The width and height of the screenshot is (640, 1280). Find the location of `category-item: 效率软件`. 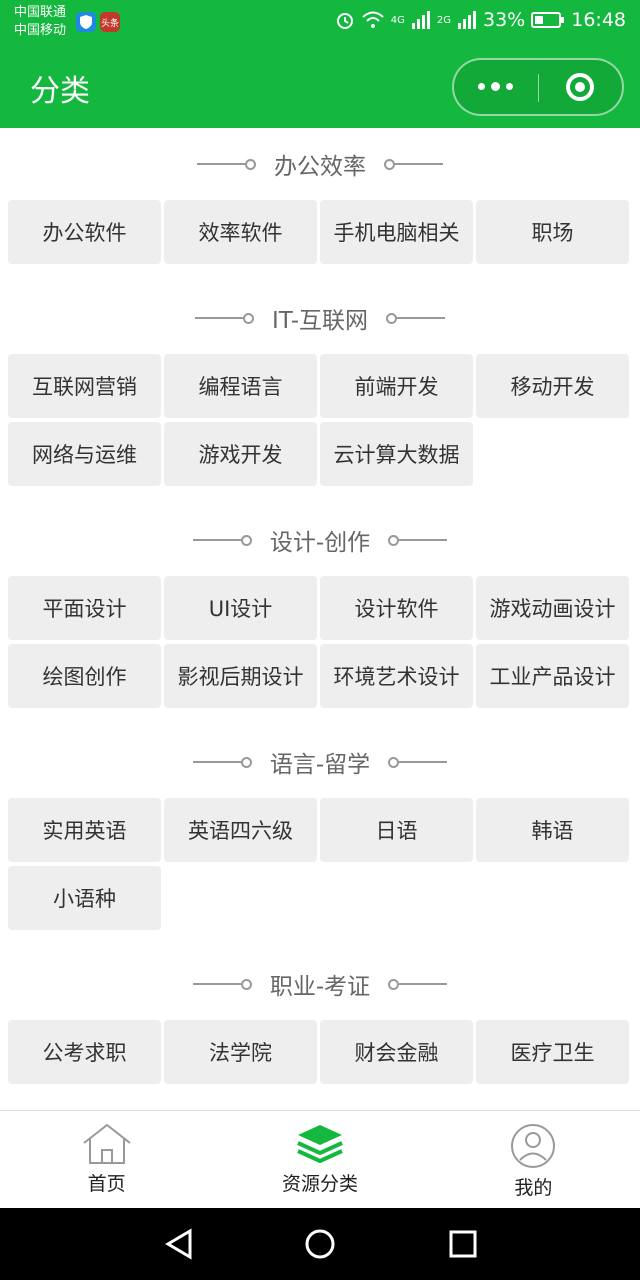

category-item: 效率软件 is located at coordinates (240, 232).